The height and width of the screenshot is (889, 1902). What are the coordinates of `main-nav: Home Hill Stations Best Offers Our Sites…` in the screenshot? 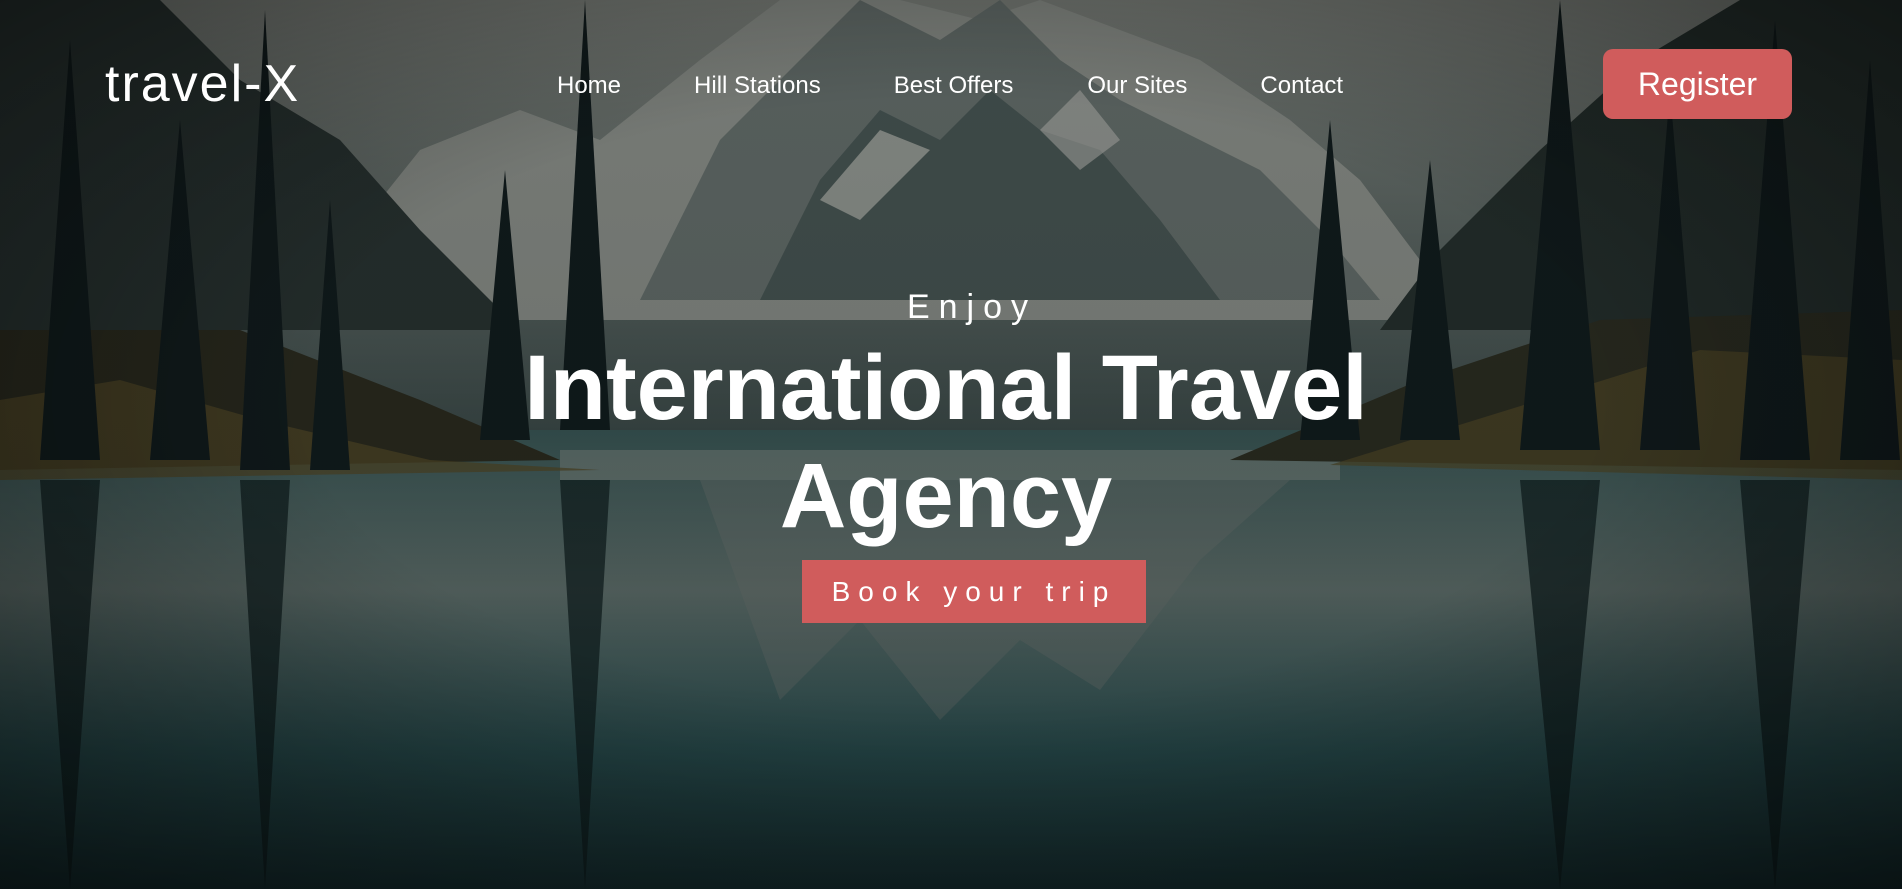 It's located at (950, 86).